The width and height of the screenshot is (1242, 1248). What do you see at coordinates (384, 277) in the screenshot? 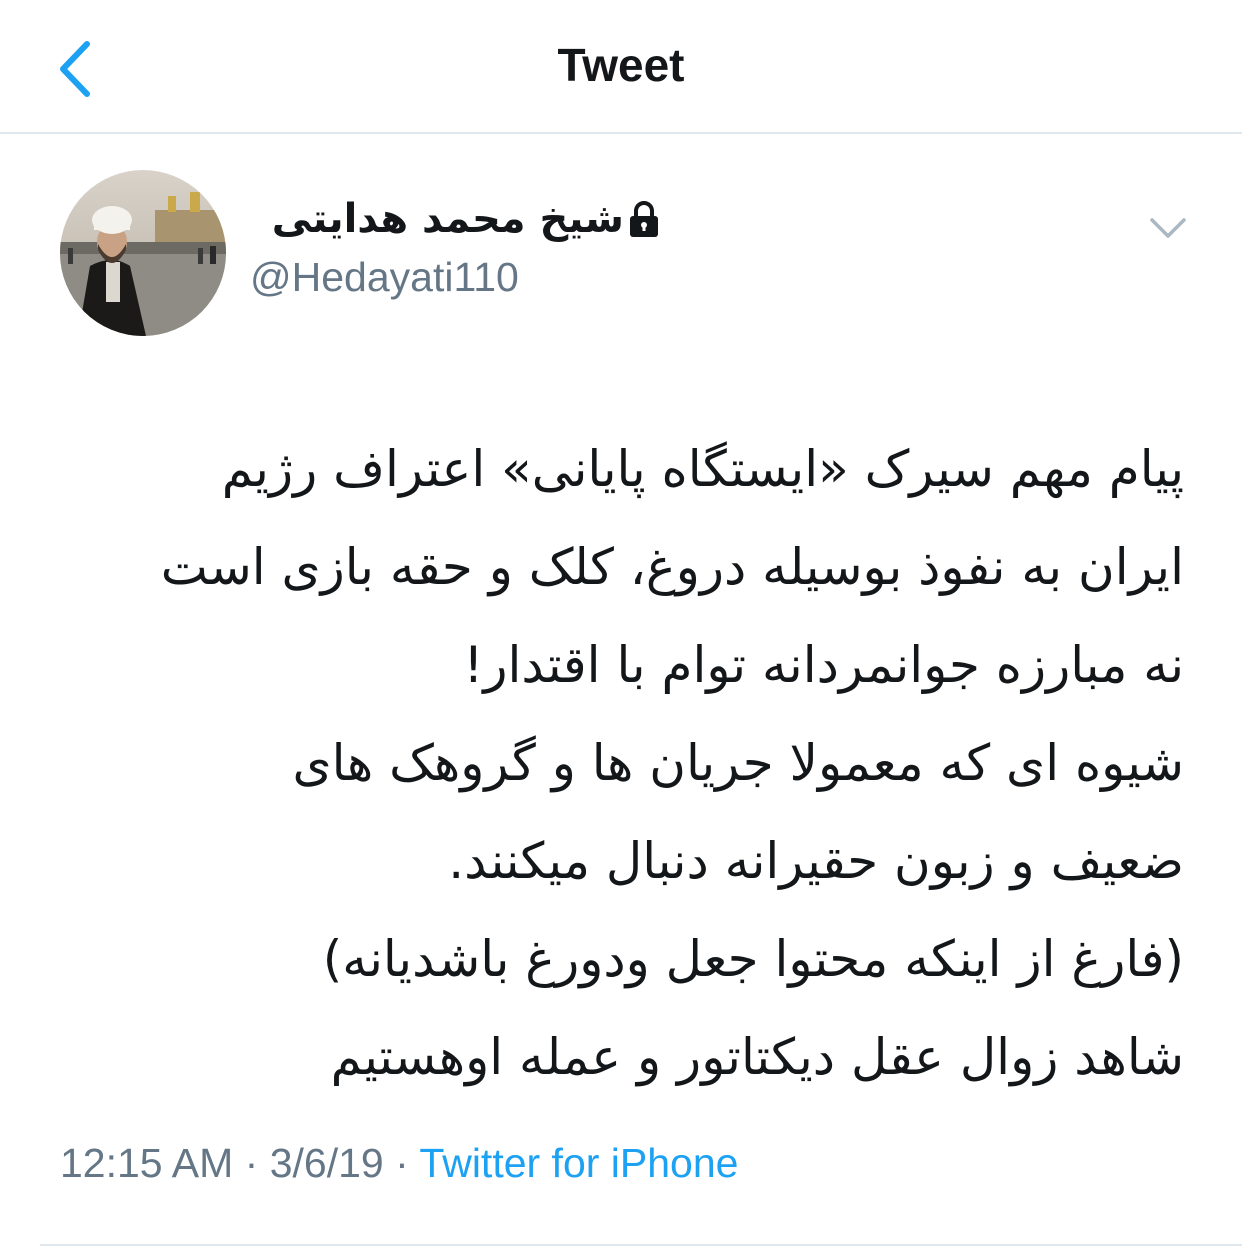
I see `author-handle: @Hedayati110` at bounding box center [384, 277].